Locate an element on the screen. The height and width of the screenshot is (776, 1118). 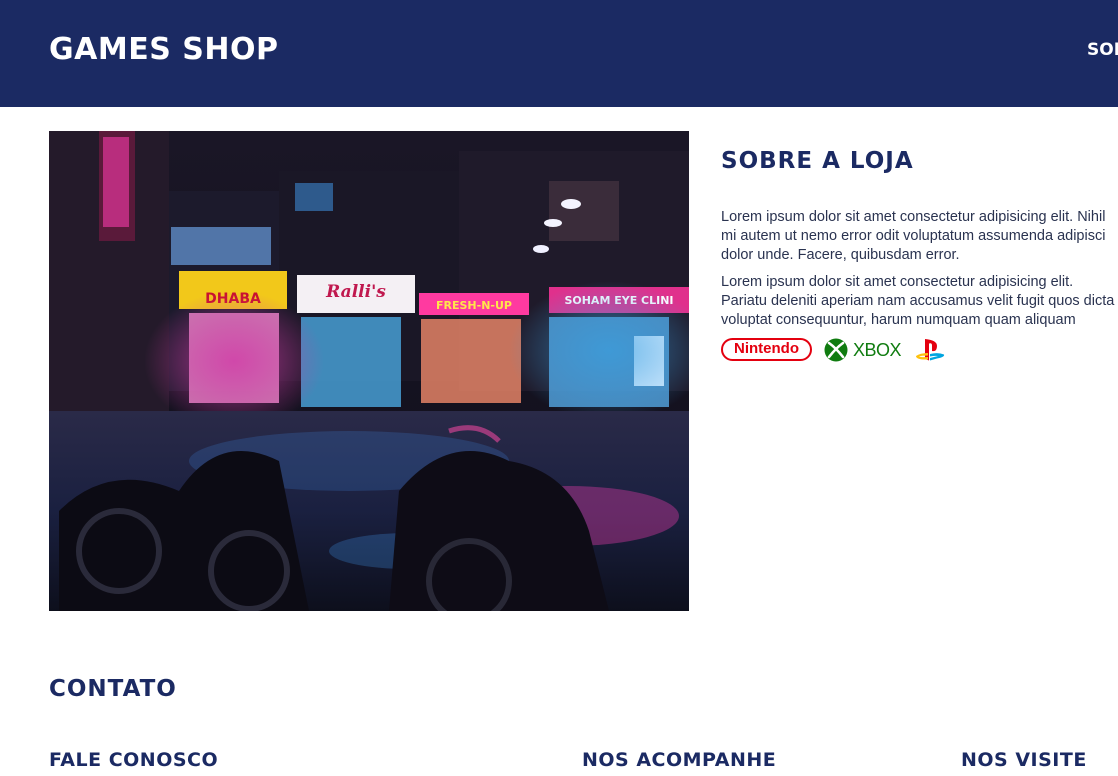
playstation-icon is located at coordinates (930, 350).